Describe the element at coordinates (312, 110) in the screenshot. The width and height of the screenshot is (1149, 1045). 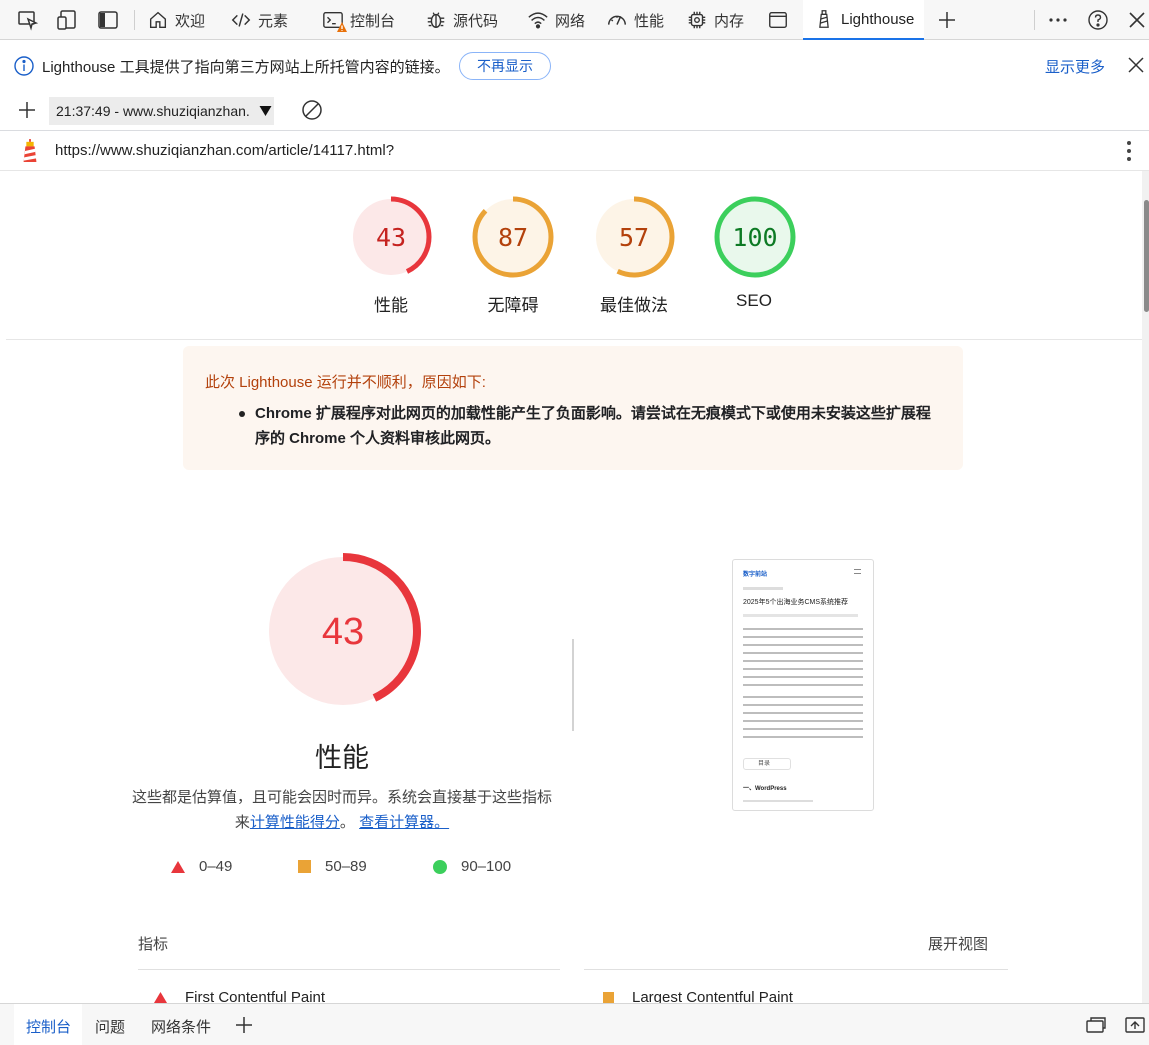
I see `clear-reports-icon` at that location.